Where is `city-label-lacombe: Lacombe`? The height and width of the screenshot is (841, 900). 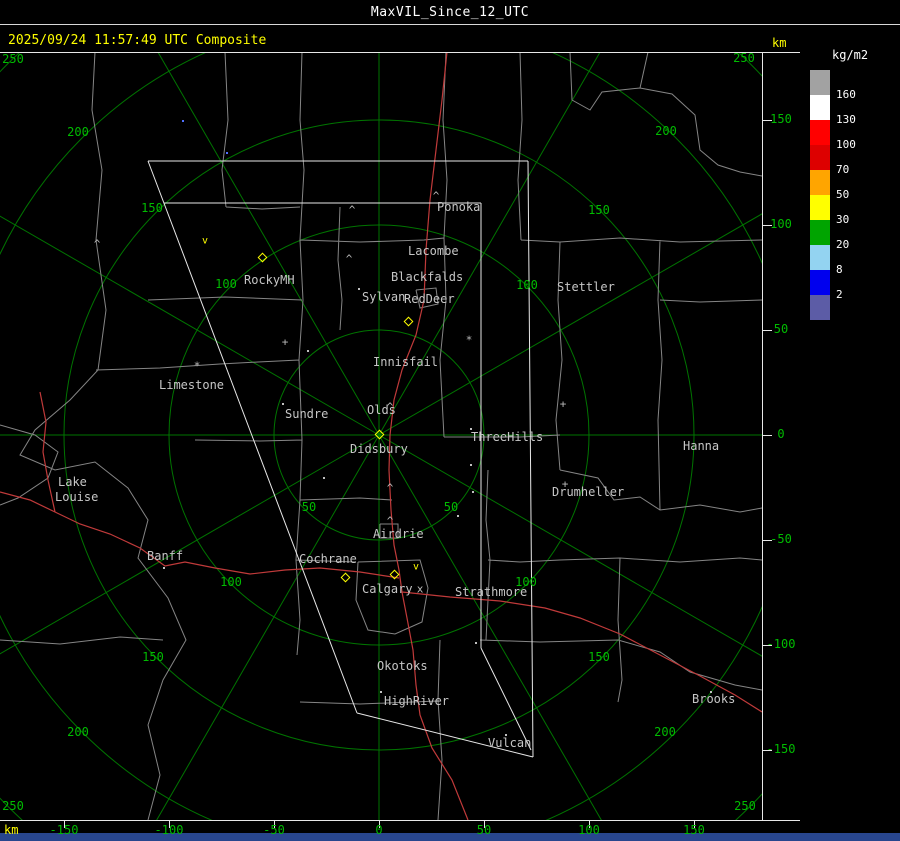
city-label-lacombe: Lacombe is located at coordinates (433, 251).